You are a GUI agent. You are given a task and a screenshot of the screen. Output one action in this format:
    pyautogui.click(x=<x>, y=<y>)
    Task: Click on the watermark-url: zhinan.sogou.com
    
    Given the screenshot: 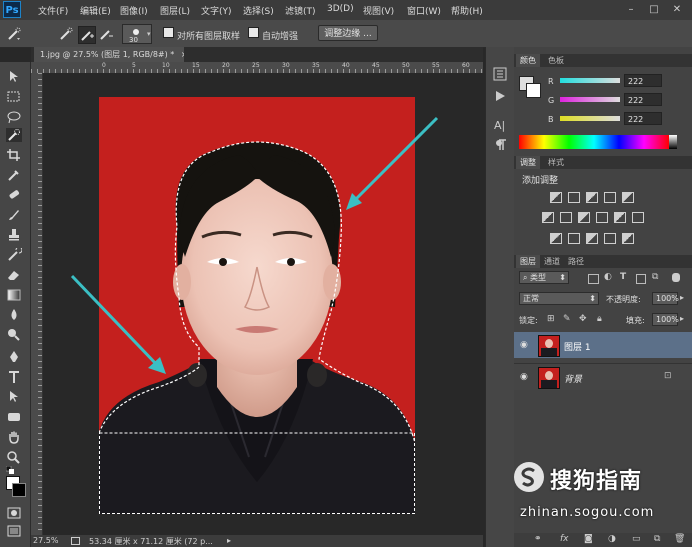 What is the action you would take?
    pyautogui.click(x=587, y=512)
    